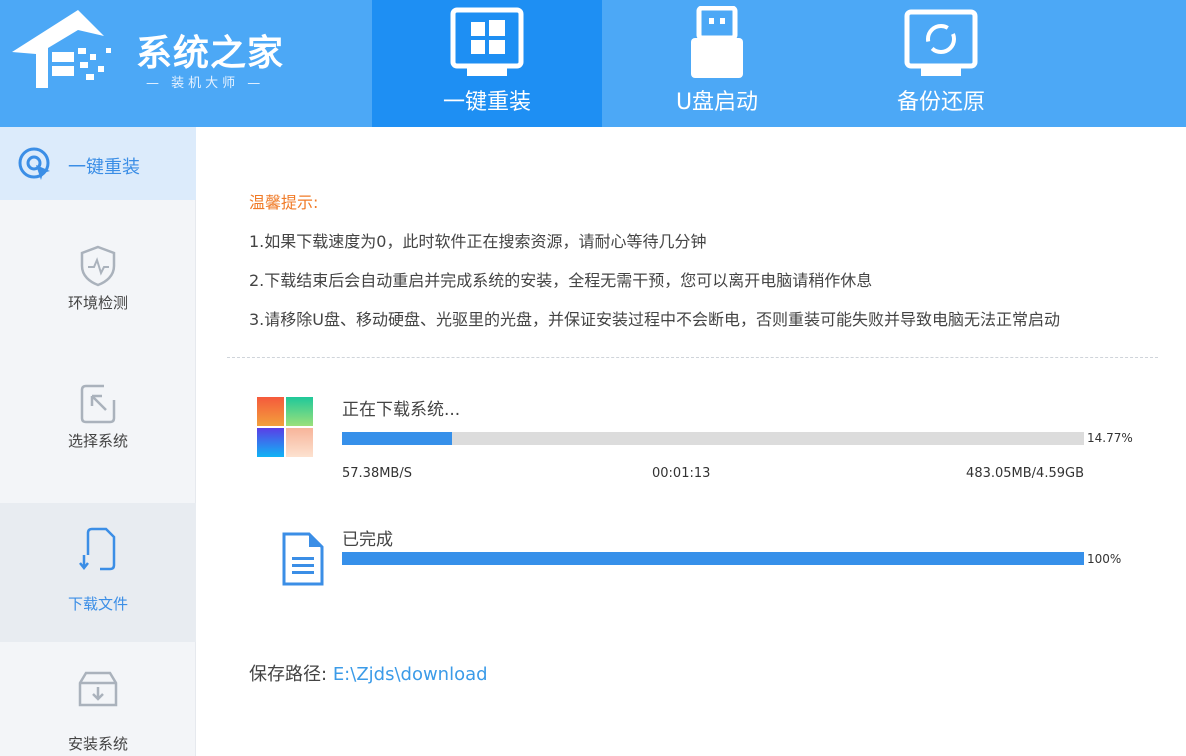 The width and height of the screenshot is (1186, 756). I want to click on shield-icon, so click(98, 266).